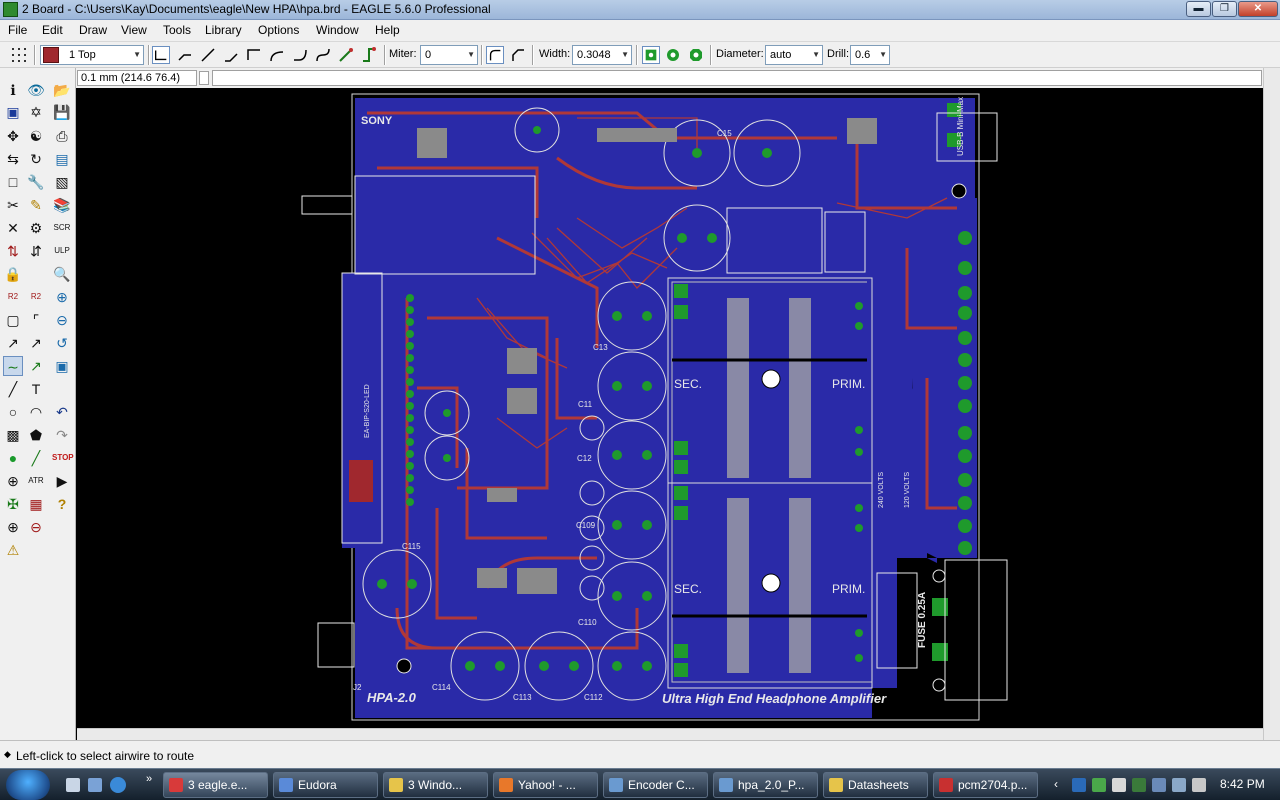  I want to click on split-icon: ✂, so click(13, 205).